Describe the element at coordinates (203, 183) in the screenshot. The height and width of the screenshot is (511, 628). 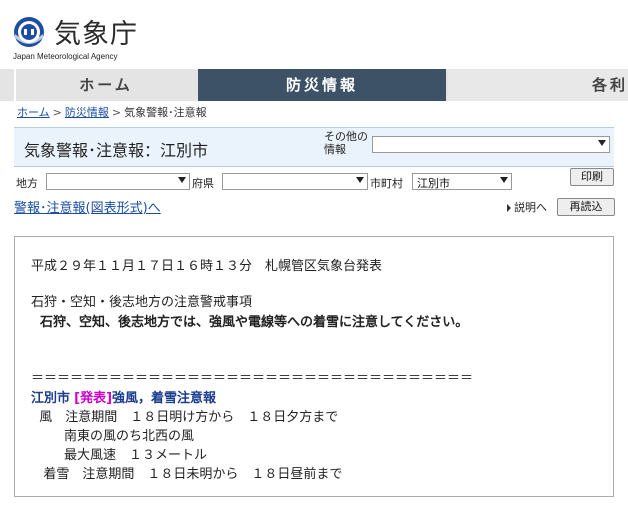
I see `prefecture-label: 府県` at that location.